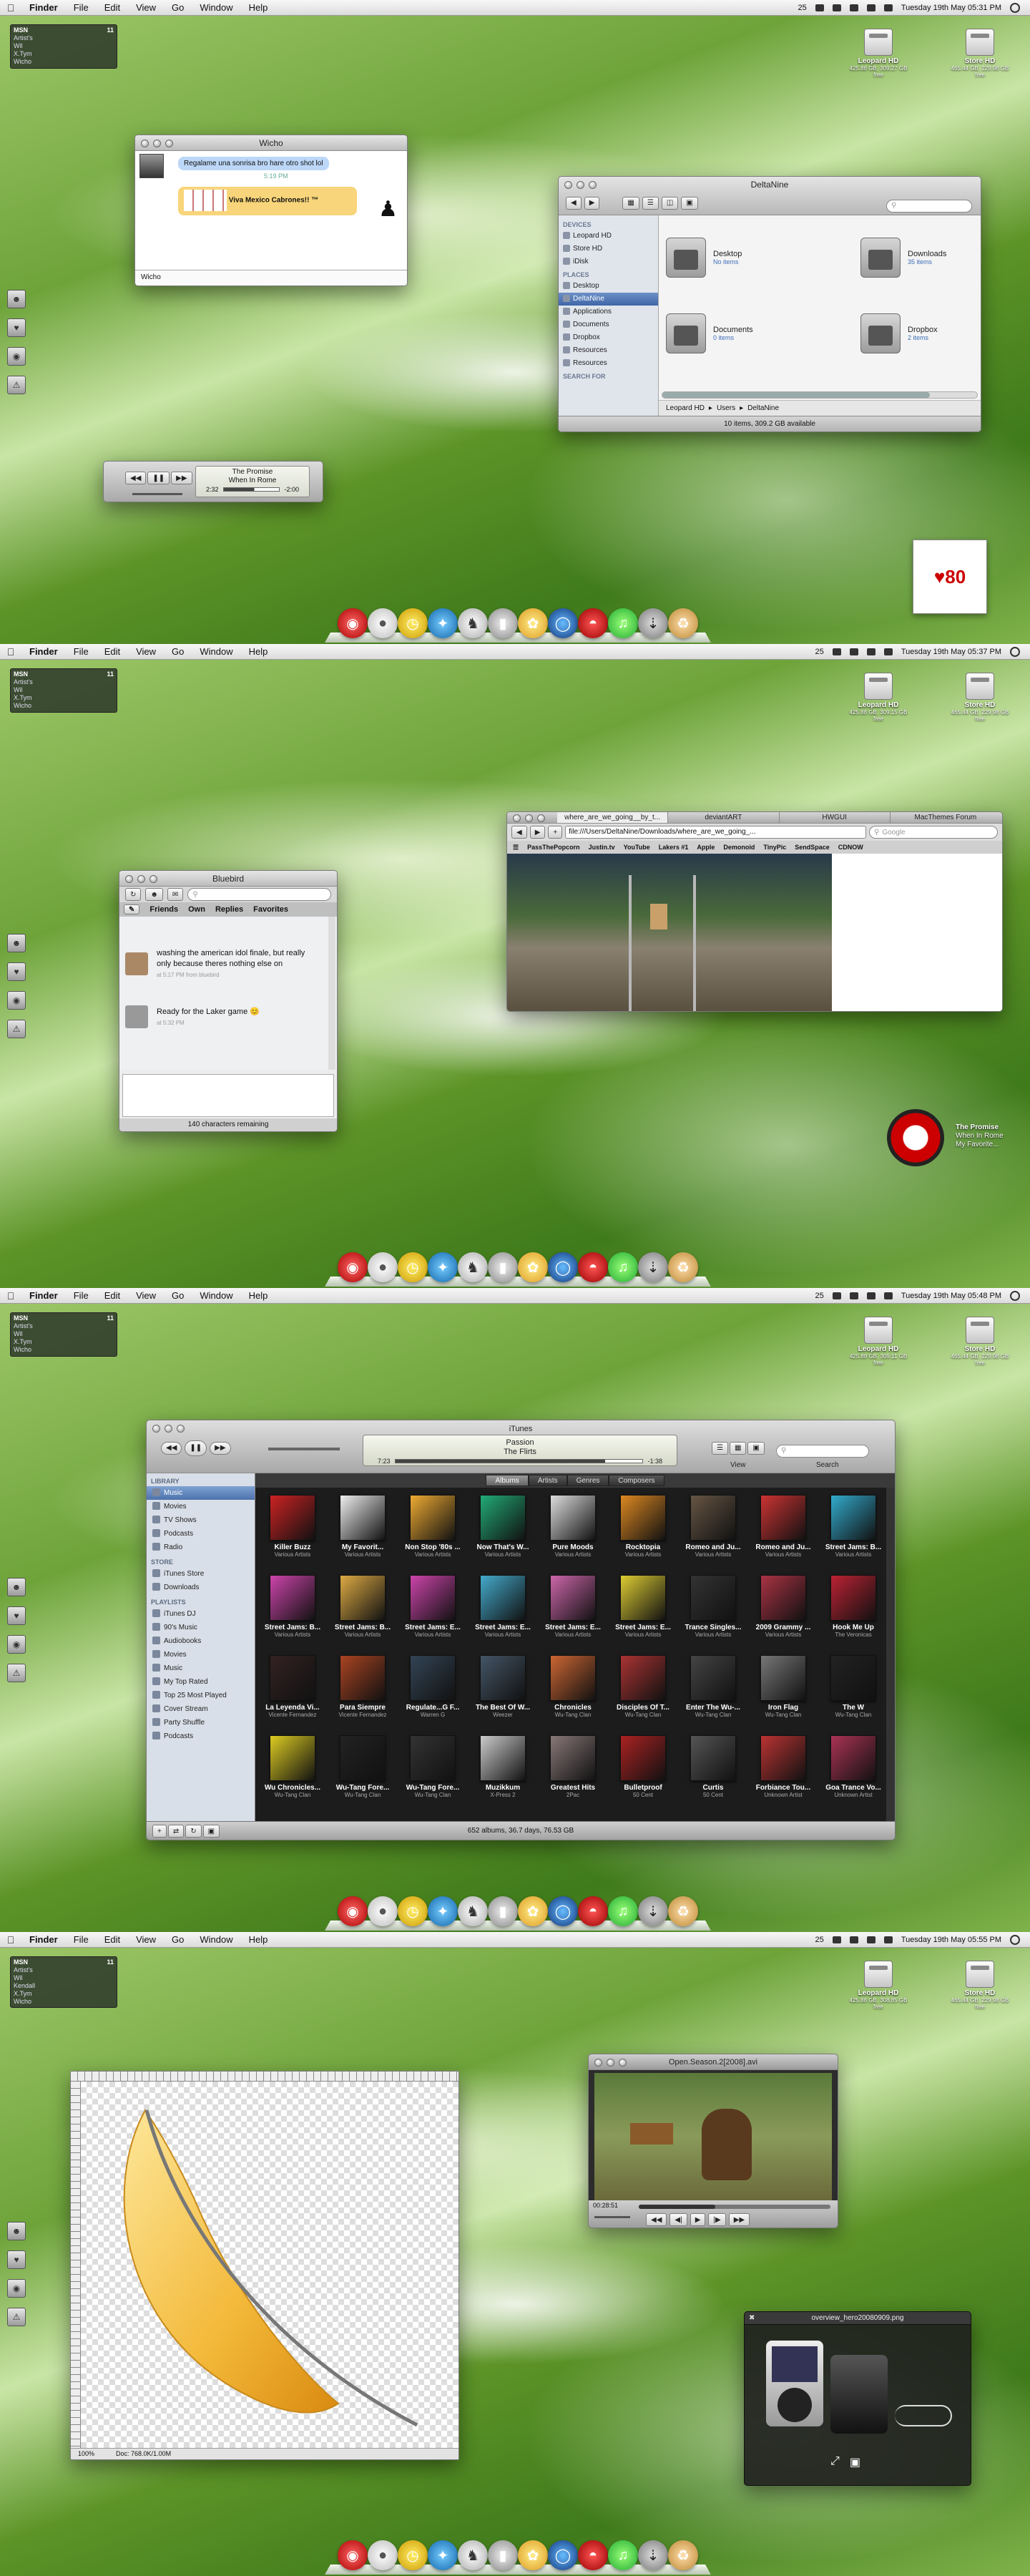 The image size is (1030, 2576). I want to click on menu-app: Finder, so click(44, 1939).